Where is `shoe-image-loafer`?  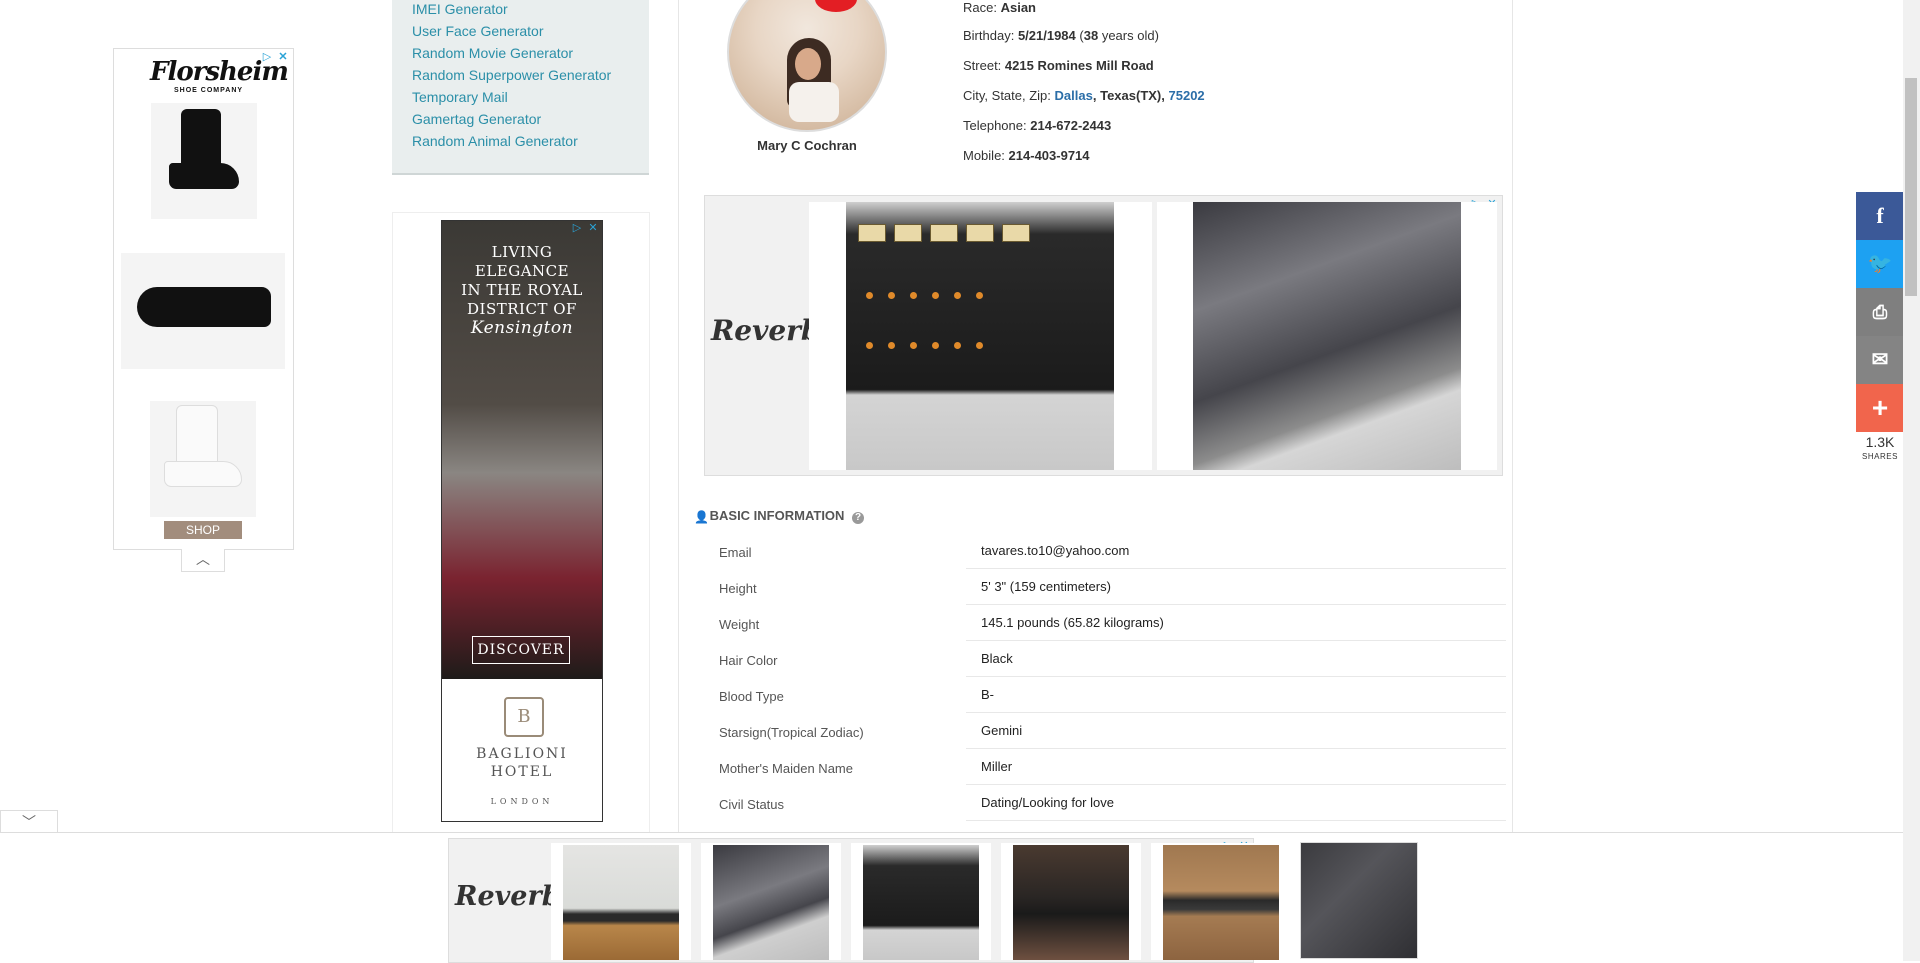 shoe-image-loafer is located at coordinates (203, 311).